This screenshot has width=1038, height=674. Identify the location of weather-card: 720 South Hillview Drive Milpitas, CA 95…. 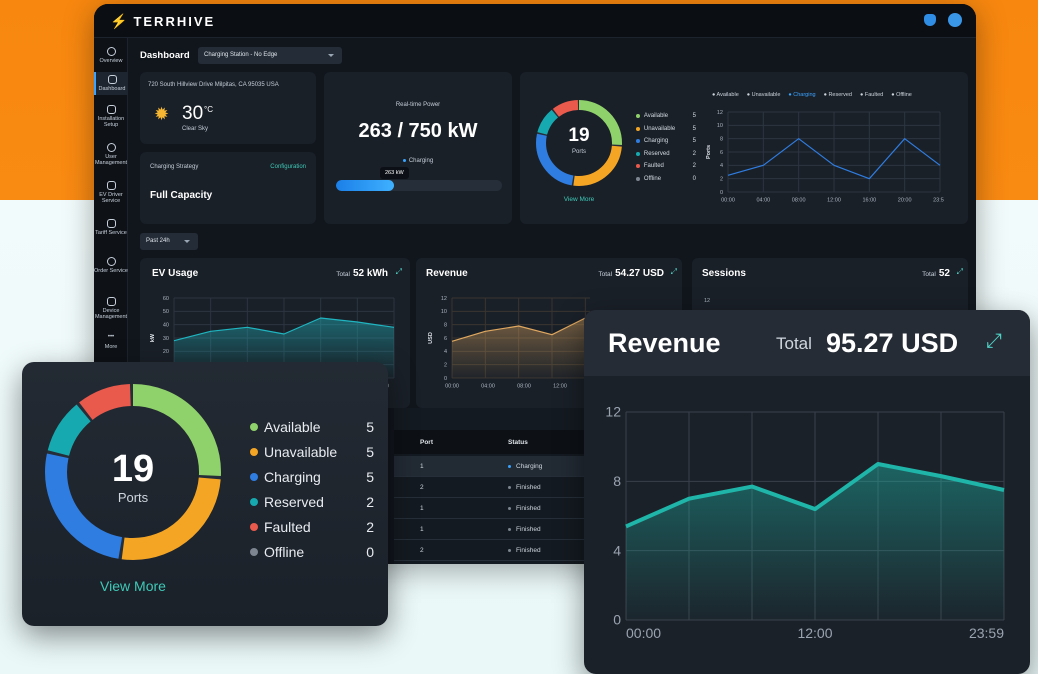
(228, 108).